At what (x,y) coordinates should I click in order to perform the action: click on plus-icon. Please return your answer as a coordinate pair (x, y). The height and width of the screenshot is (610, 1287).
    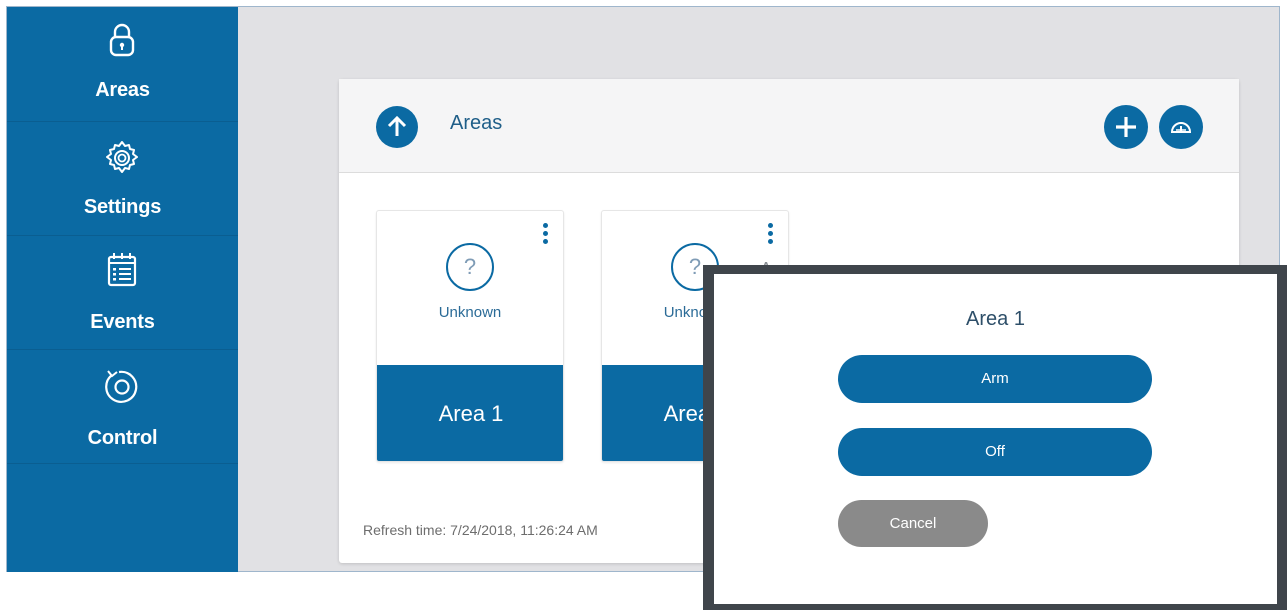
    Looking at the image, I should click on (1126, 127).